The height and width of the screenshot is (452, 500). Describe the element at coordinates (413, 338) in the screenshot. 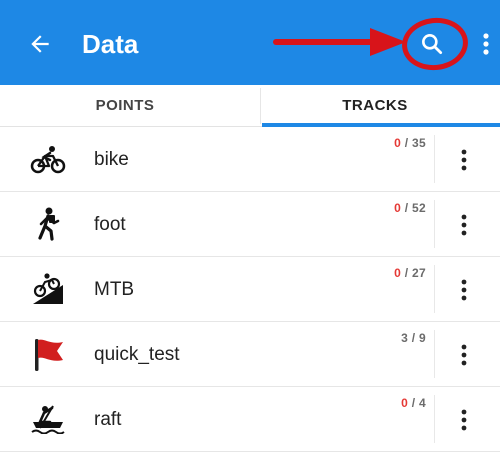

I see `track-count: 3 / 9` at that location.